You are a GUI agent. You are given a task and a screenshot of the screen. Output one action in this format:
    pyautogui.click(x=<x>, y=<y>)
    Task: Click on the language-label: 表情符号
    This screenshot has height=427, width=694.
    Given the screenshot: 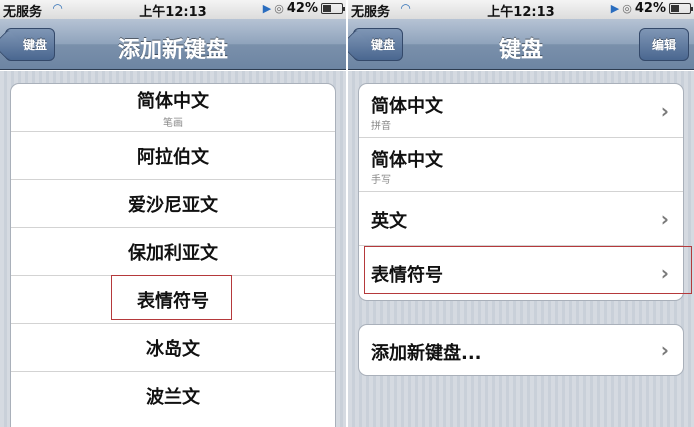 What is the action you would take?
    pyautogui.click(x=173, y=301)
    